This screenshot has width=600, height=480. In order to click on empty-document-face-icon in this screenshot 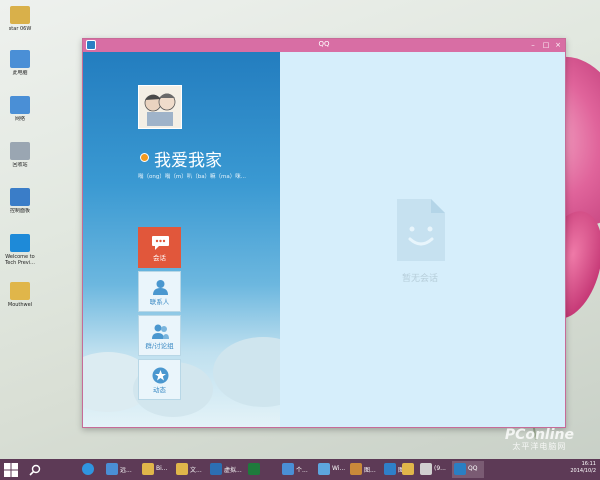, I will do `click(421, 230)`.